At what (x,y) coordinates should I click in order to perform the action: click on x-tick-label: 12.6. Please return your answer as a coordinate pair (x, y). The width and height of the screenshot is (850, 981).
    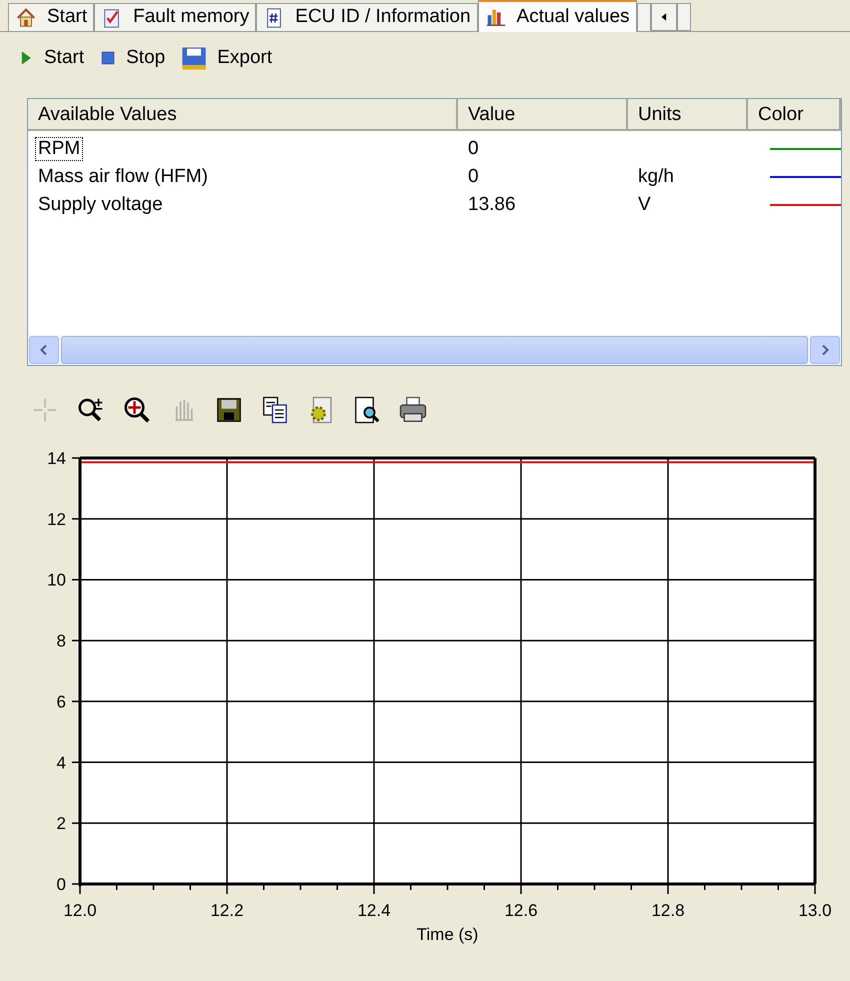
    Looking at the image, I should click on (521, 910).